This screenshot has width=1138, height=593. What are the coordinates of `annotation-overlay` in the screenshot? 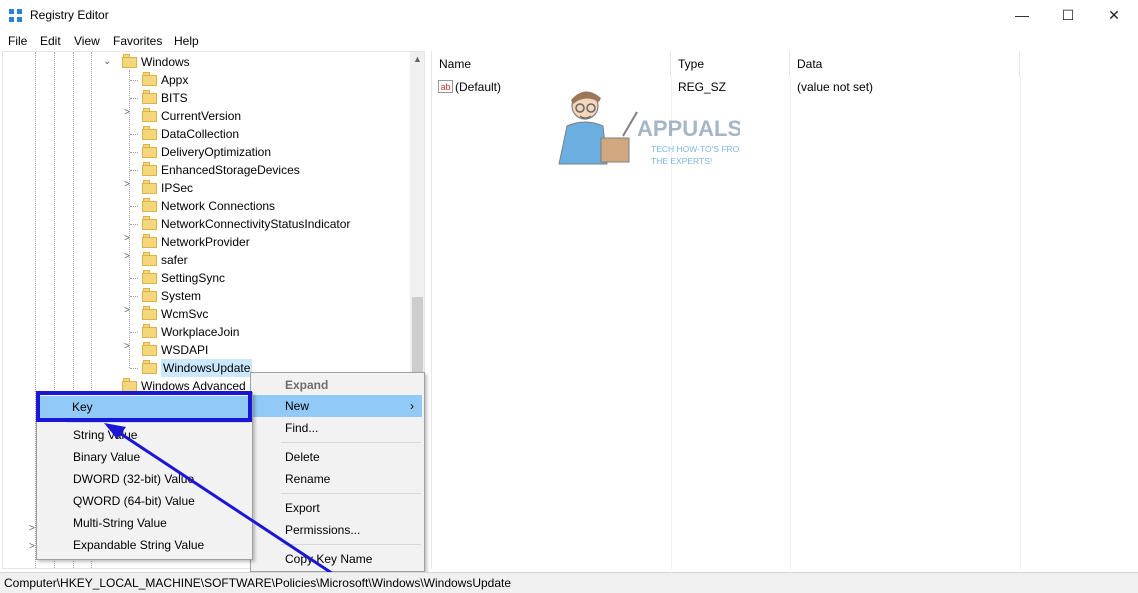 It's located at (199, 492).